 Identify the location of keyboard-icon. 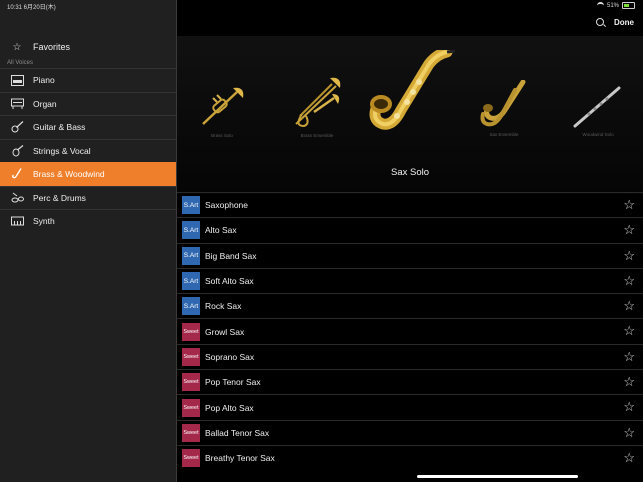
(17, 221).